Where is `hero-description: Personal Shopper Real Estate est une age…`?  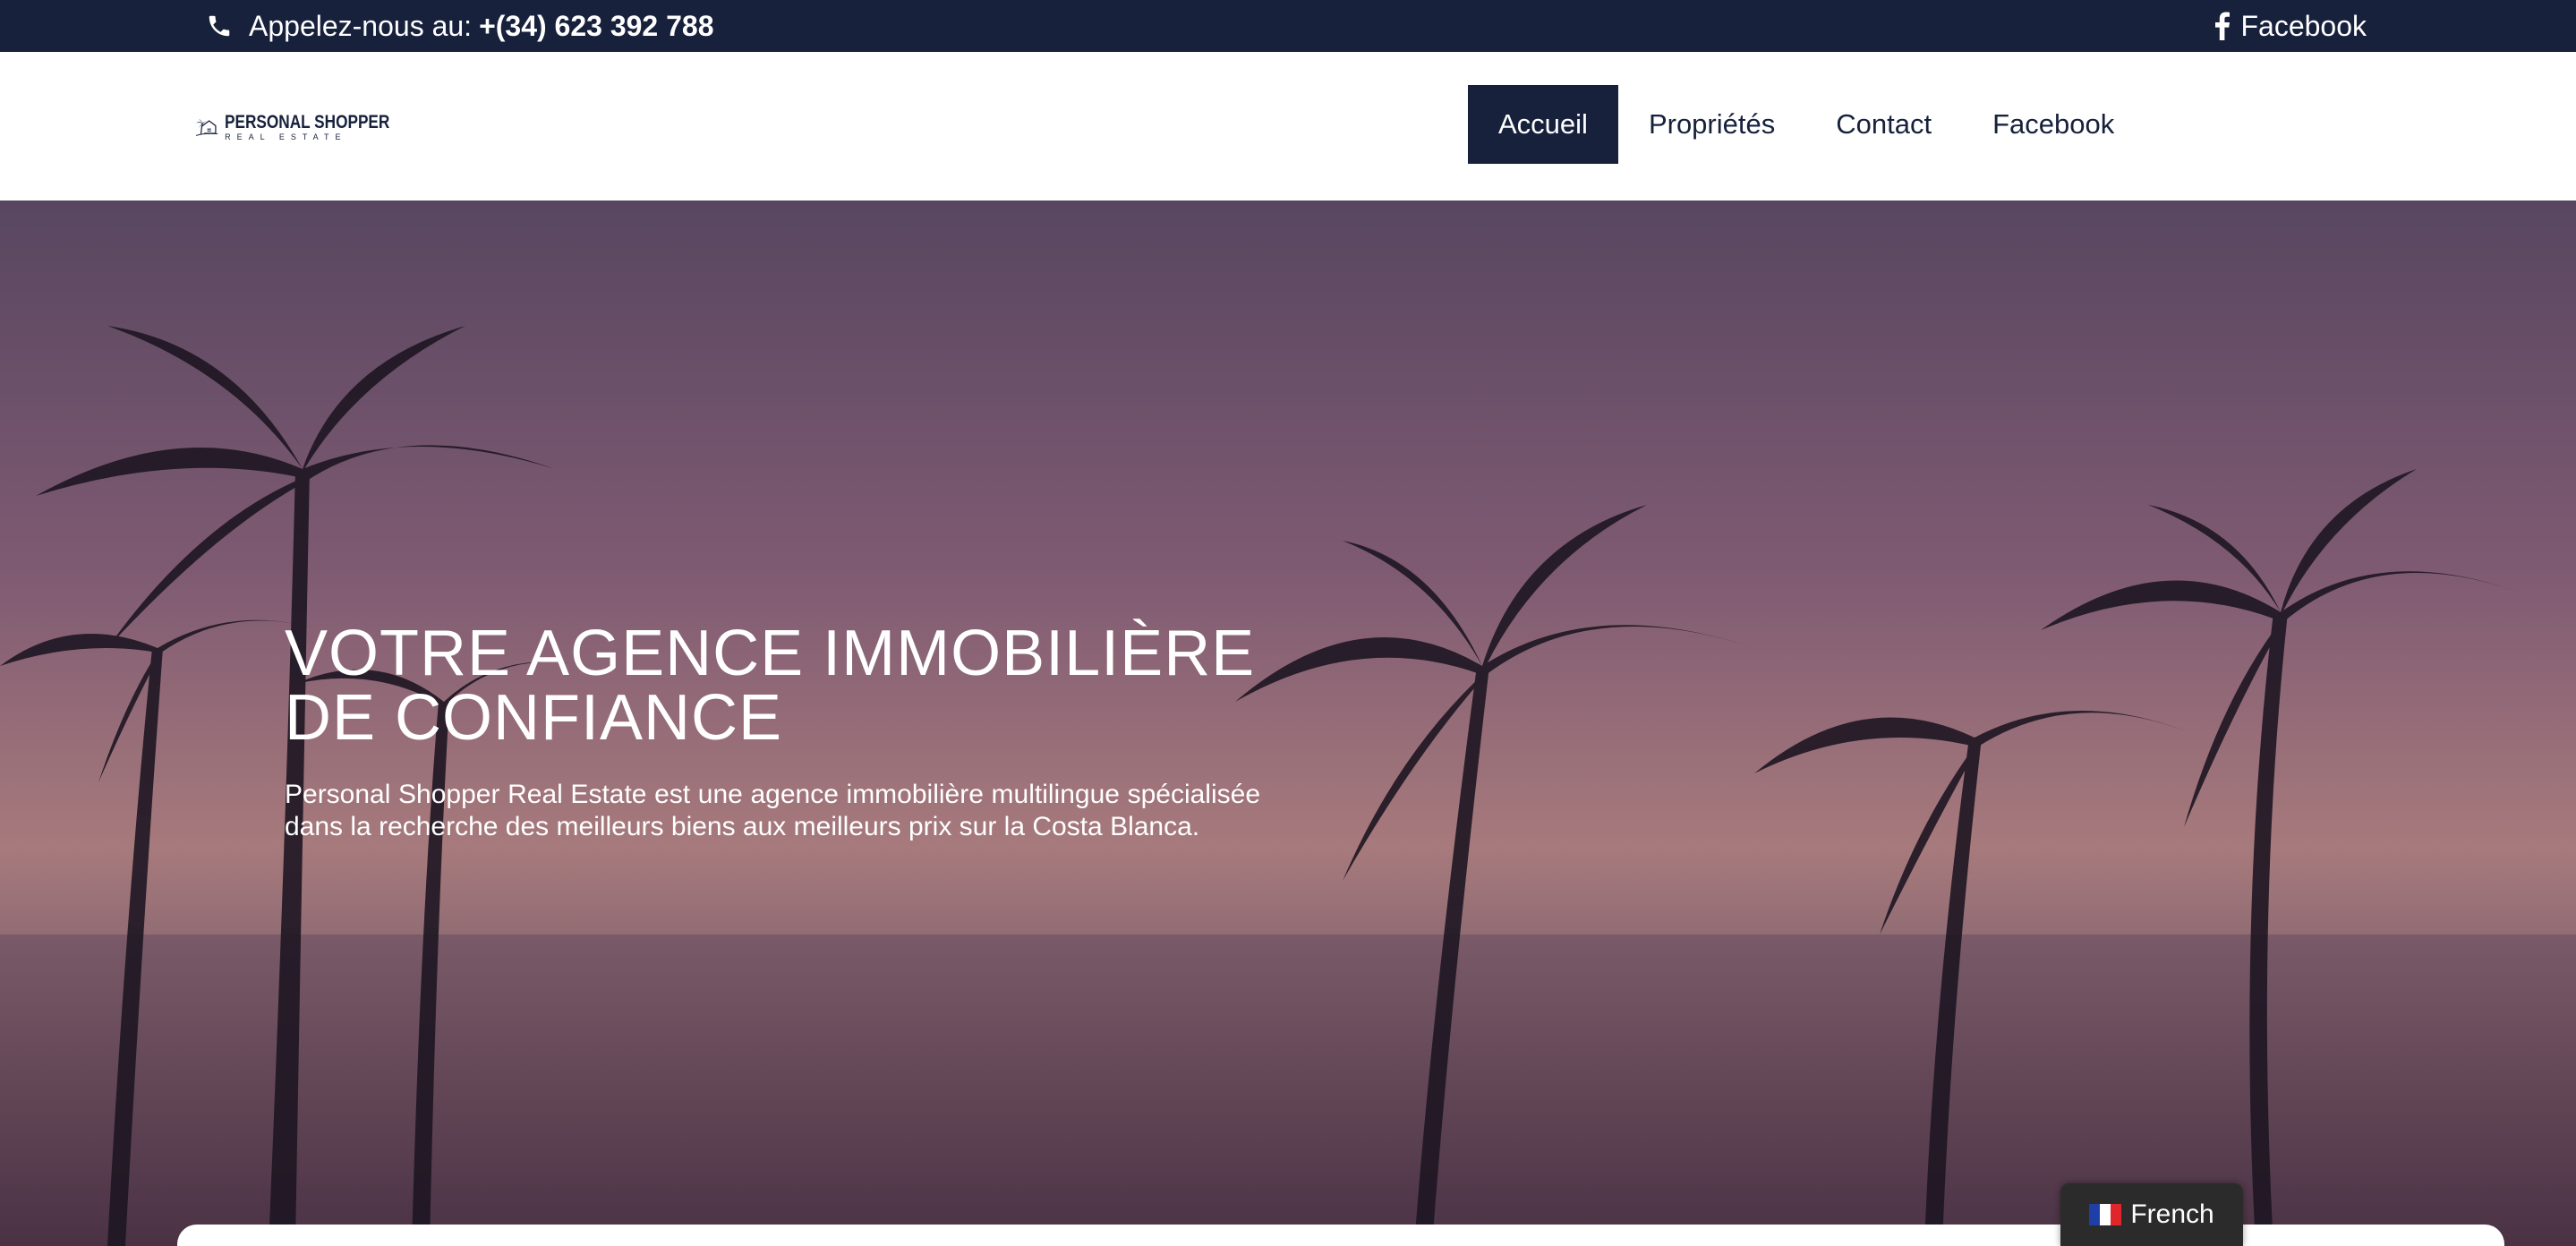
hero-description: Personal Shopper Real Estate est une age… is located at coordinates (772, 810).